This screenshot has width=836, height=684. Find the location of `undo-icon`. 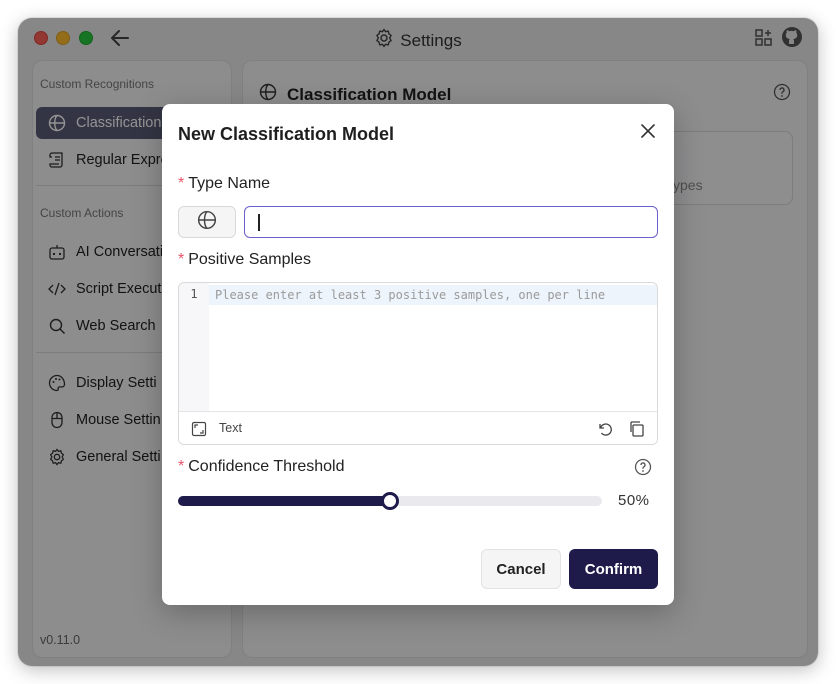

undo-icon is located at coordinates (605, 429).